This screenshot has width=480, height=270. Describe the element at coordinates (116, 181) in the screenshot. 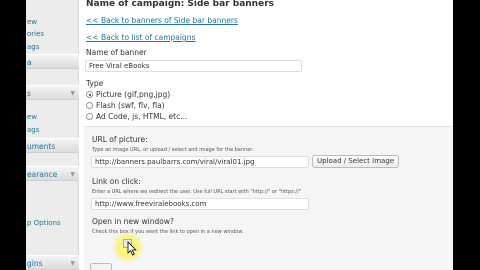

I see `link-label: Link on click:` at that location.